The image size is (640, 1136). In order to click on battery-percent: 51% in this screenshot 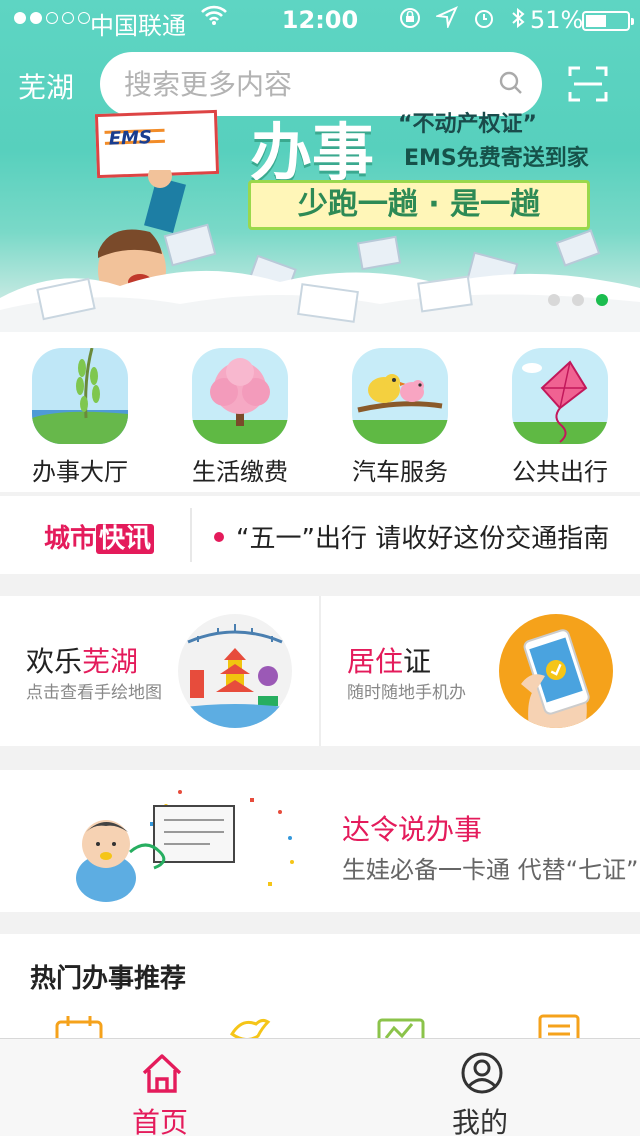, I will do `click(557, 20)`.